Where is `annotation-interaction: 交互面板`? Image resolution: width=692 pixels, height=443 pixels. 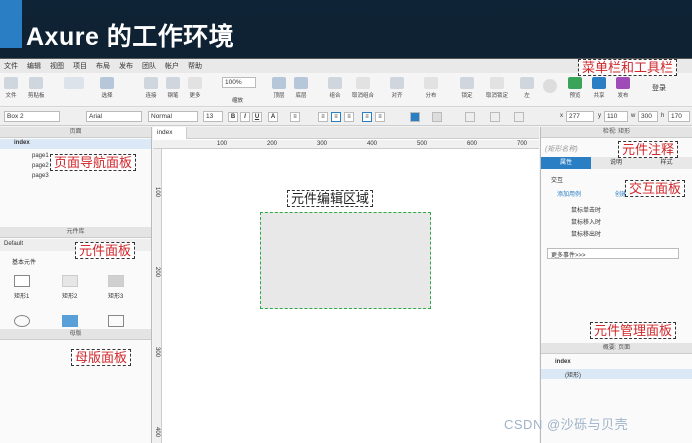
annotation-interaction: 交互面板 is located at coordinates (655, 188).